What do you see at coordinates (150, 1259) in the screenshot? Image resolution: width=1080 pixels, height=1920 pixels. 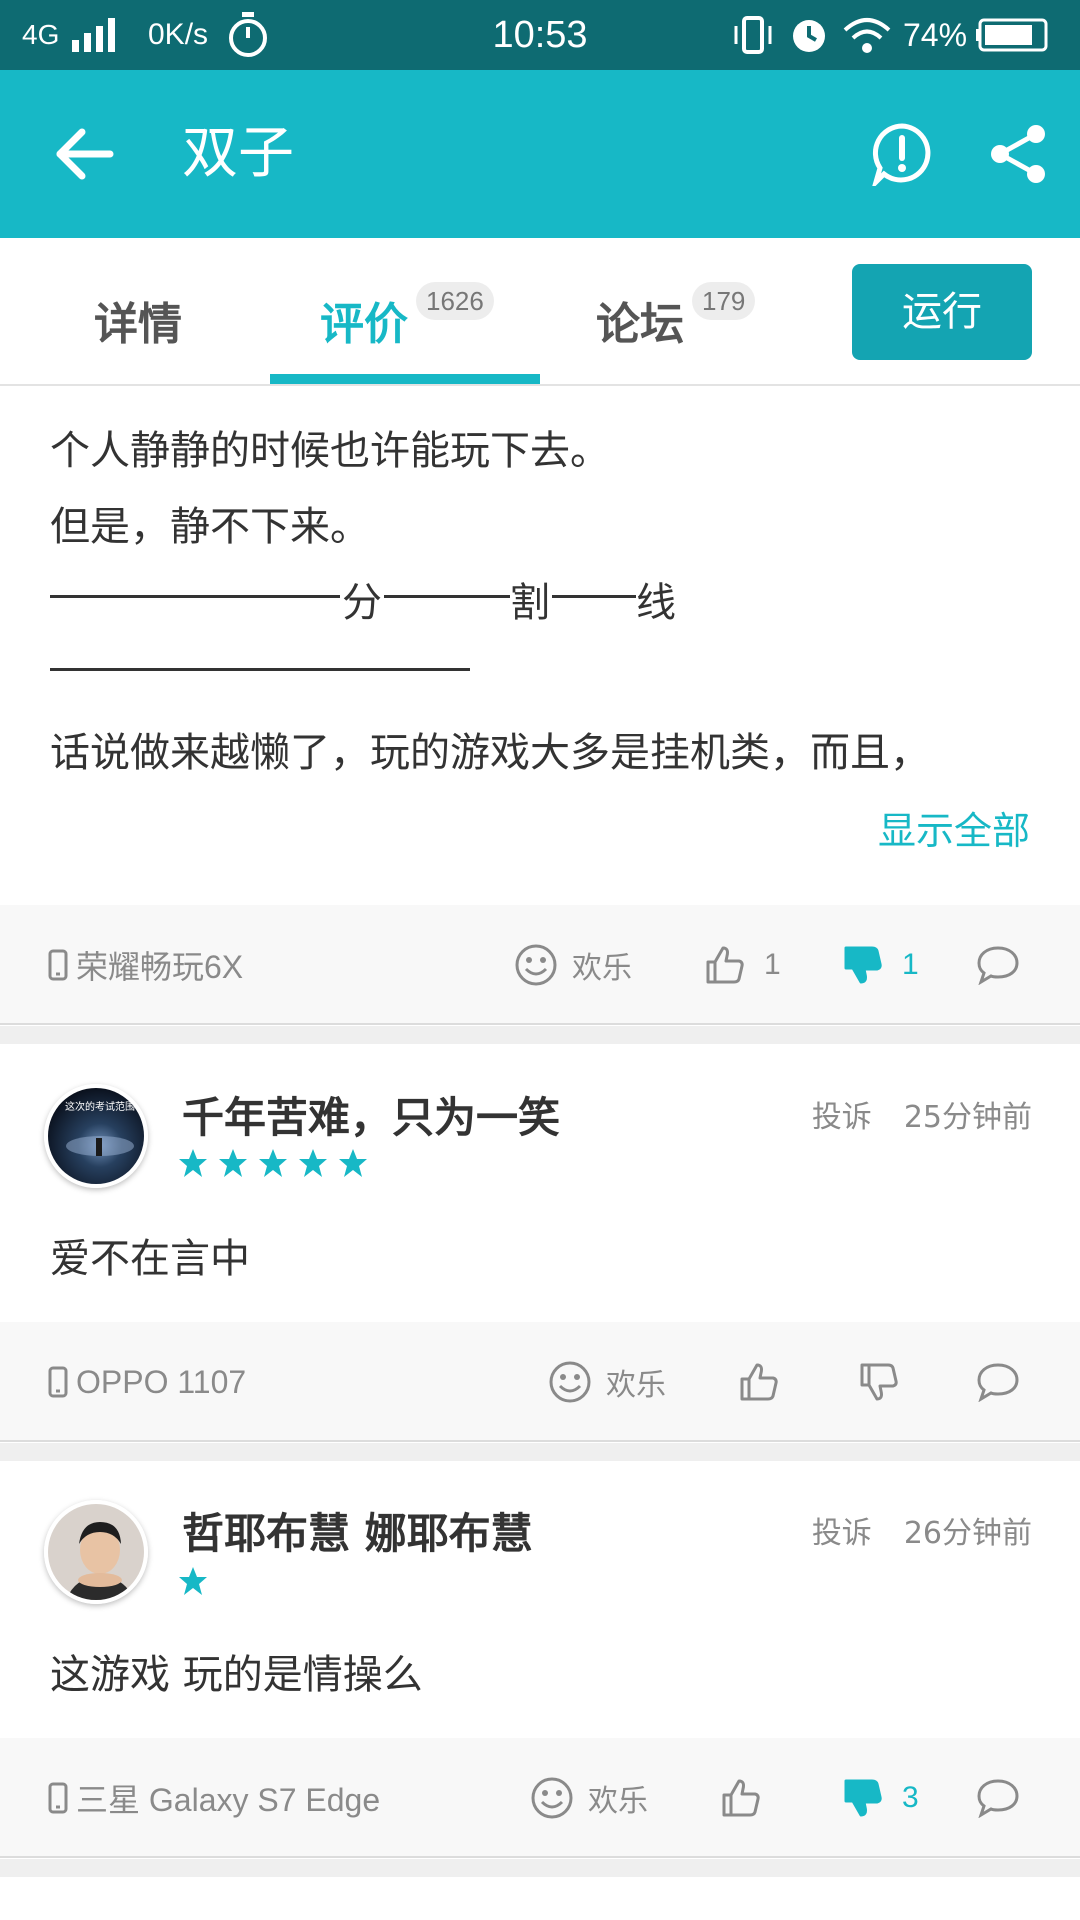 I see `review-body: 爱不在言中` at bounding box center [150, 1259].